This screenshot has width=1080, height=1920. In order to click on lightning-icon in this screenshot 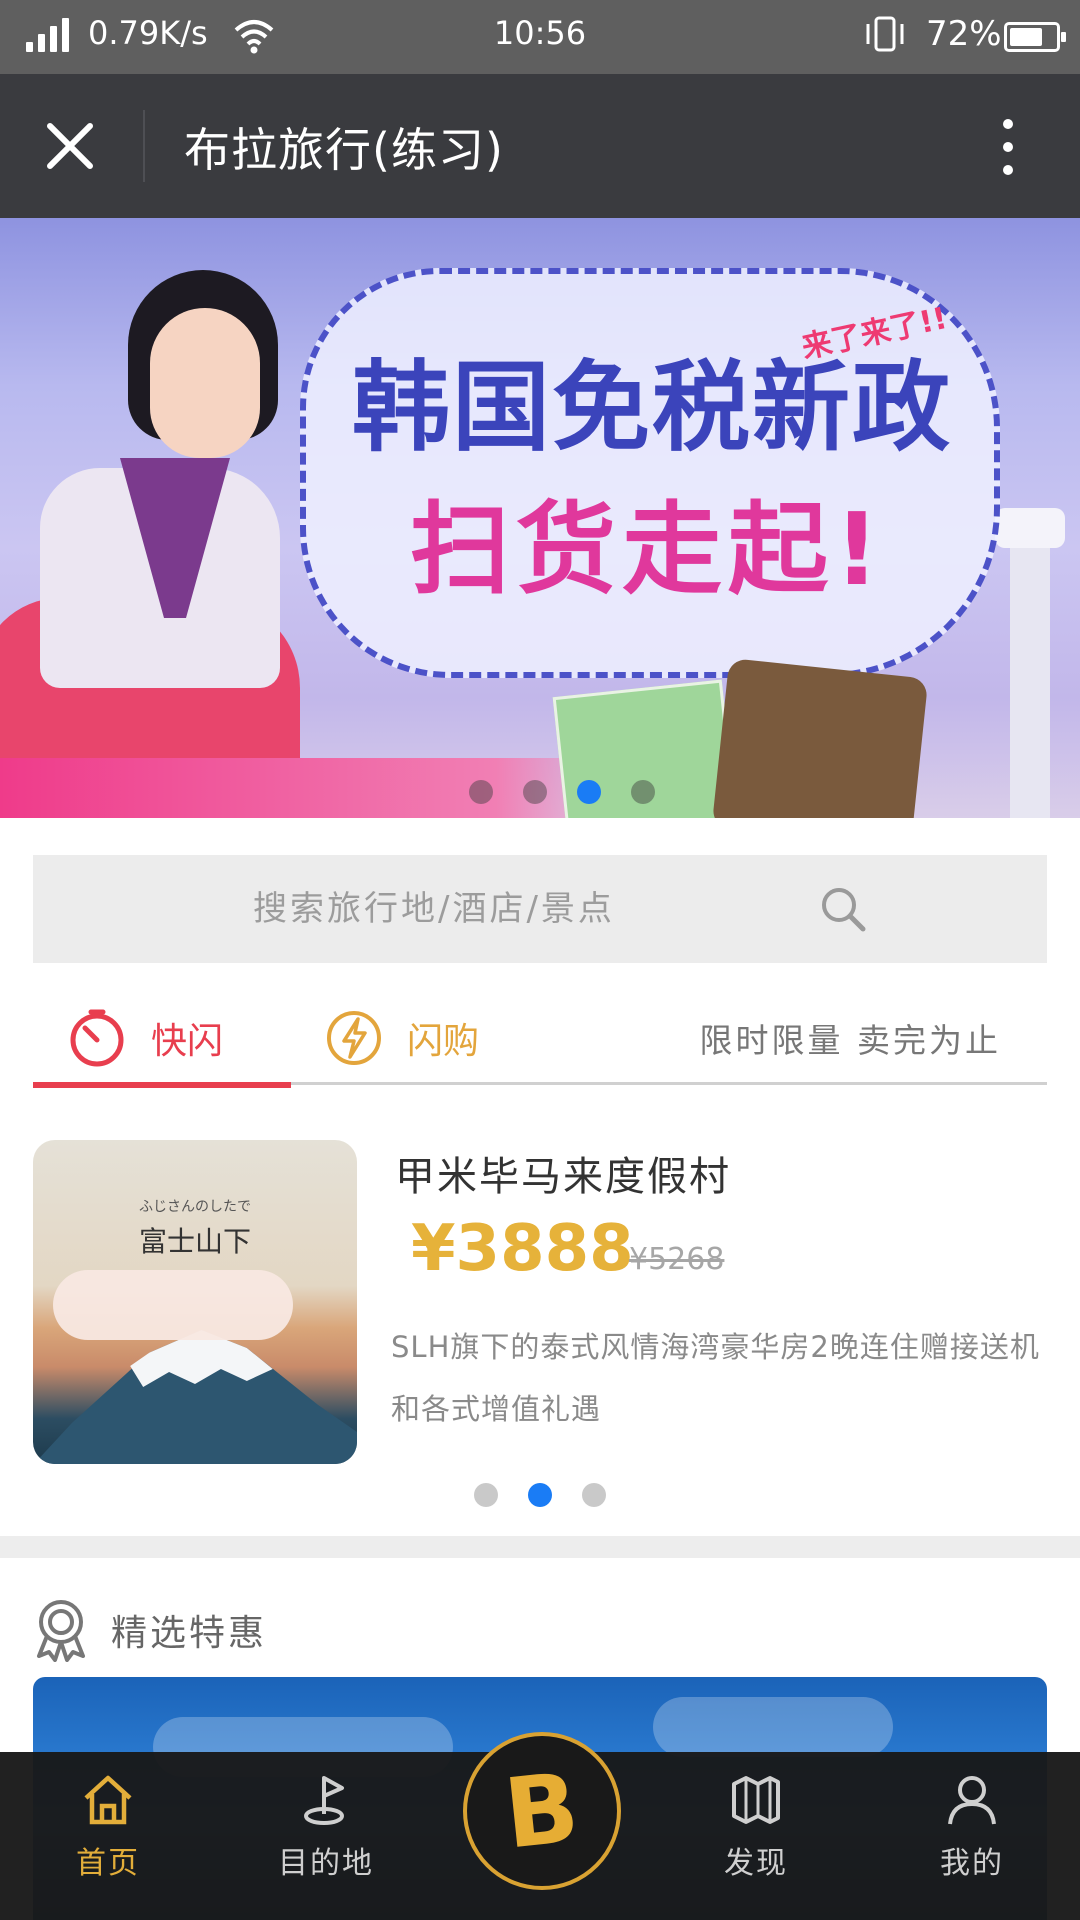, I will do `click(354, 1037)`.